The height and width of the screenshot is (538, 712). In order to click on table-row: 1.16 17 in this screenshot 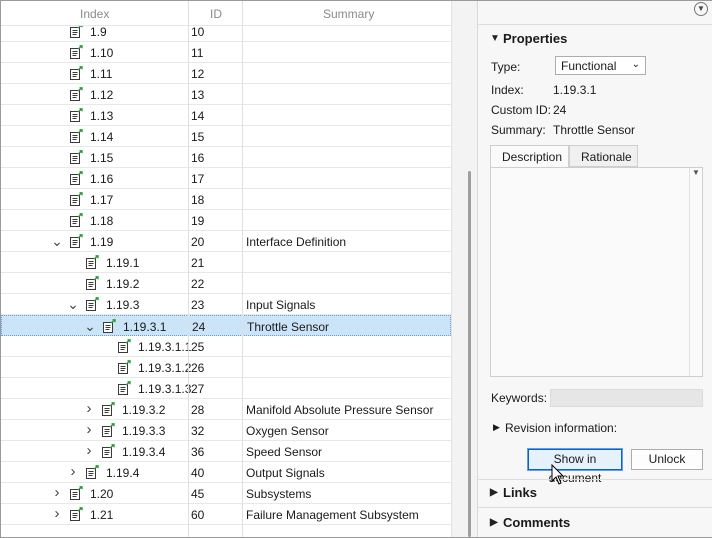, I will do `click(226, 178)`.